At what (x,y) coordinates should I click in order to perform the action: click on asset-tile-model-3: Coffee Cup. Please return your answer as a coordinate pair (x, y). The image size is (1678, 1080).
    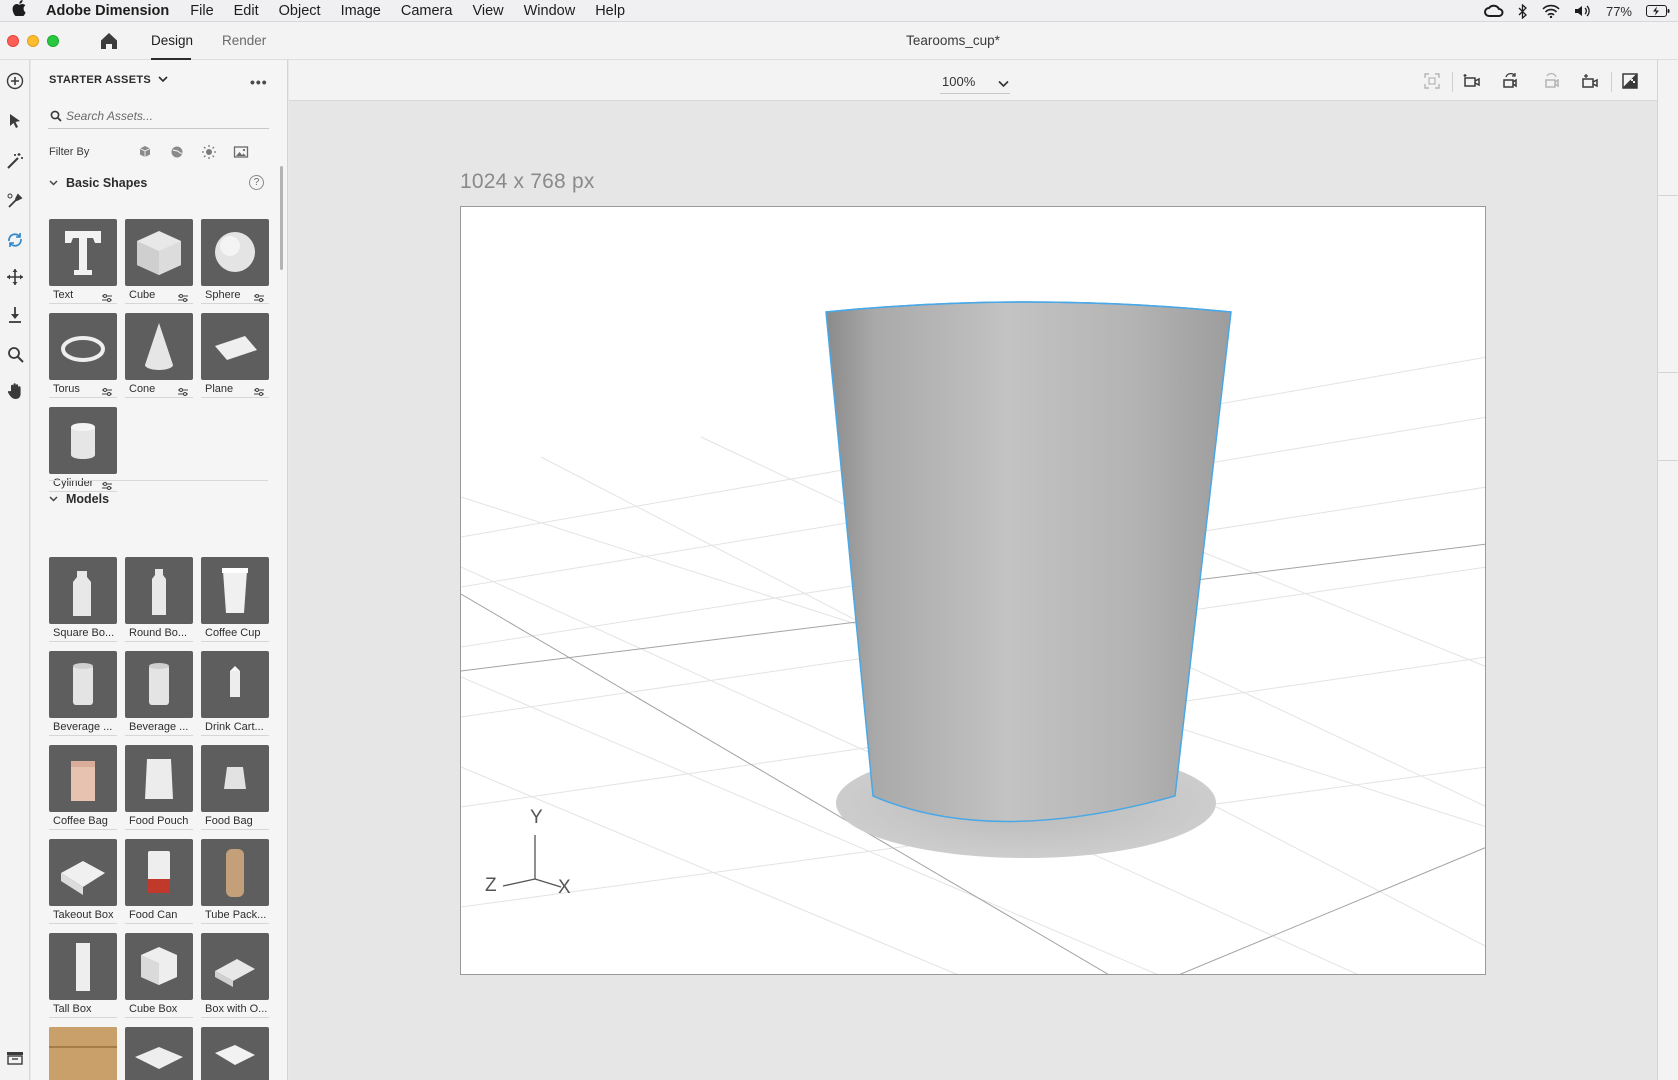
    Looking at the image, I should click on (235, 599).